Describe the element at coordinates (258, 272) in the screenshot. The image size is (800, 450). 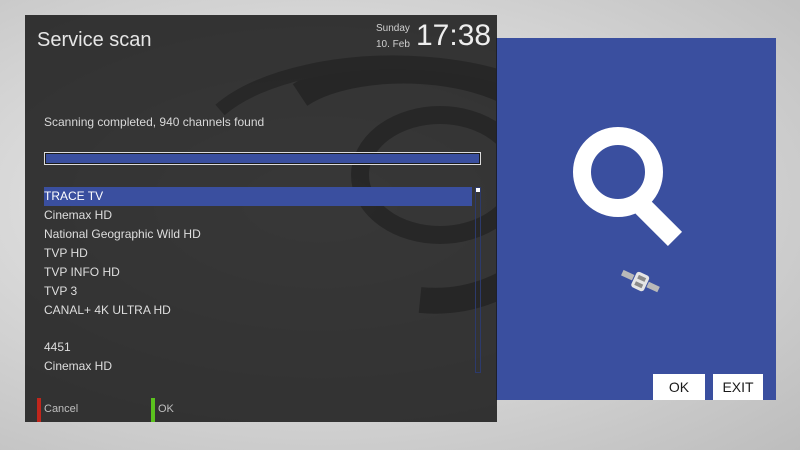
I see `list-item: TVP INFO HD` at that location.